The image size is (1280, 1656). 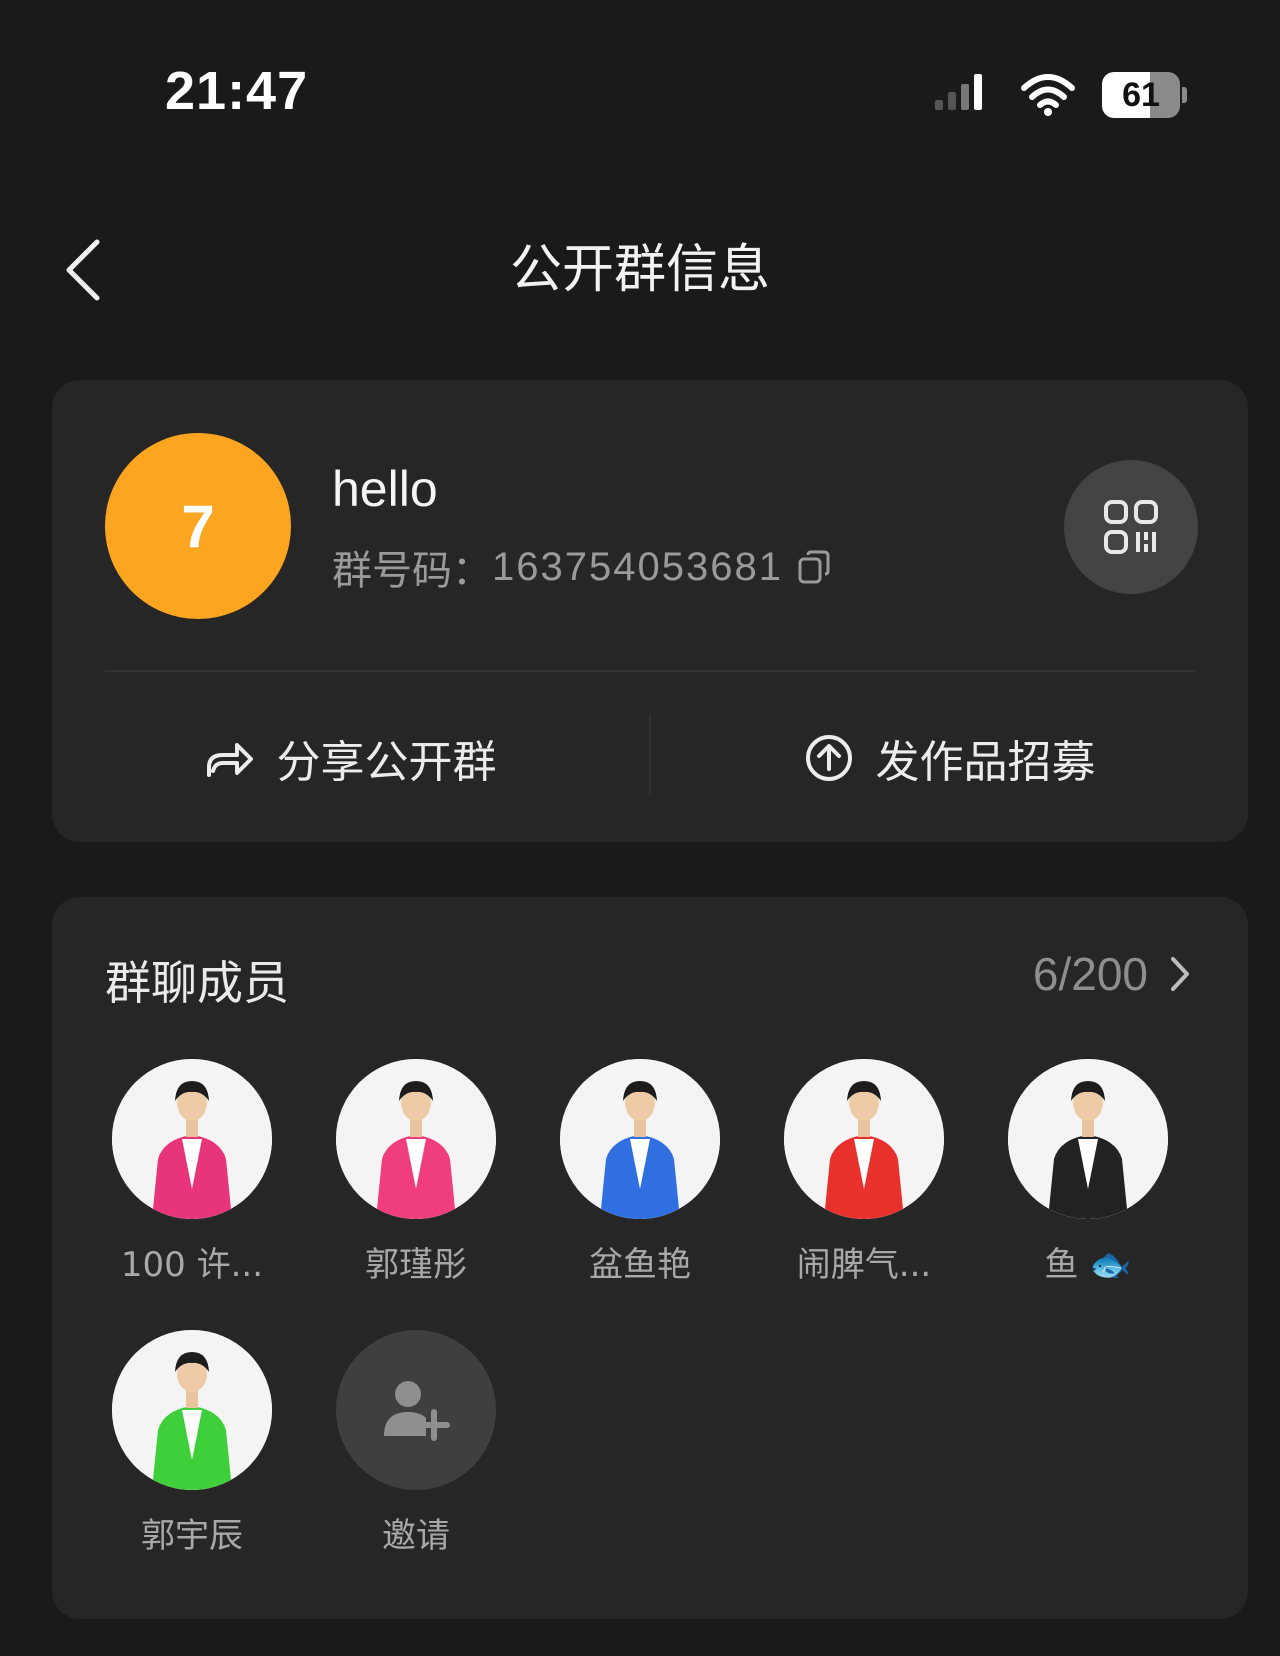 I want to click on group-id-label: 群号码：, so click(x=412, y=571).